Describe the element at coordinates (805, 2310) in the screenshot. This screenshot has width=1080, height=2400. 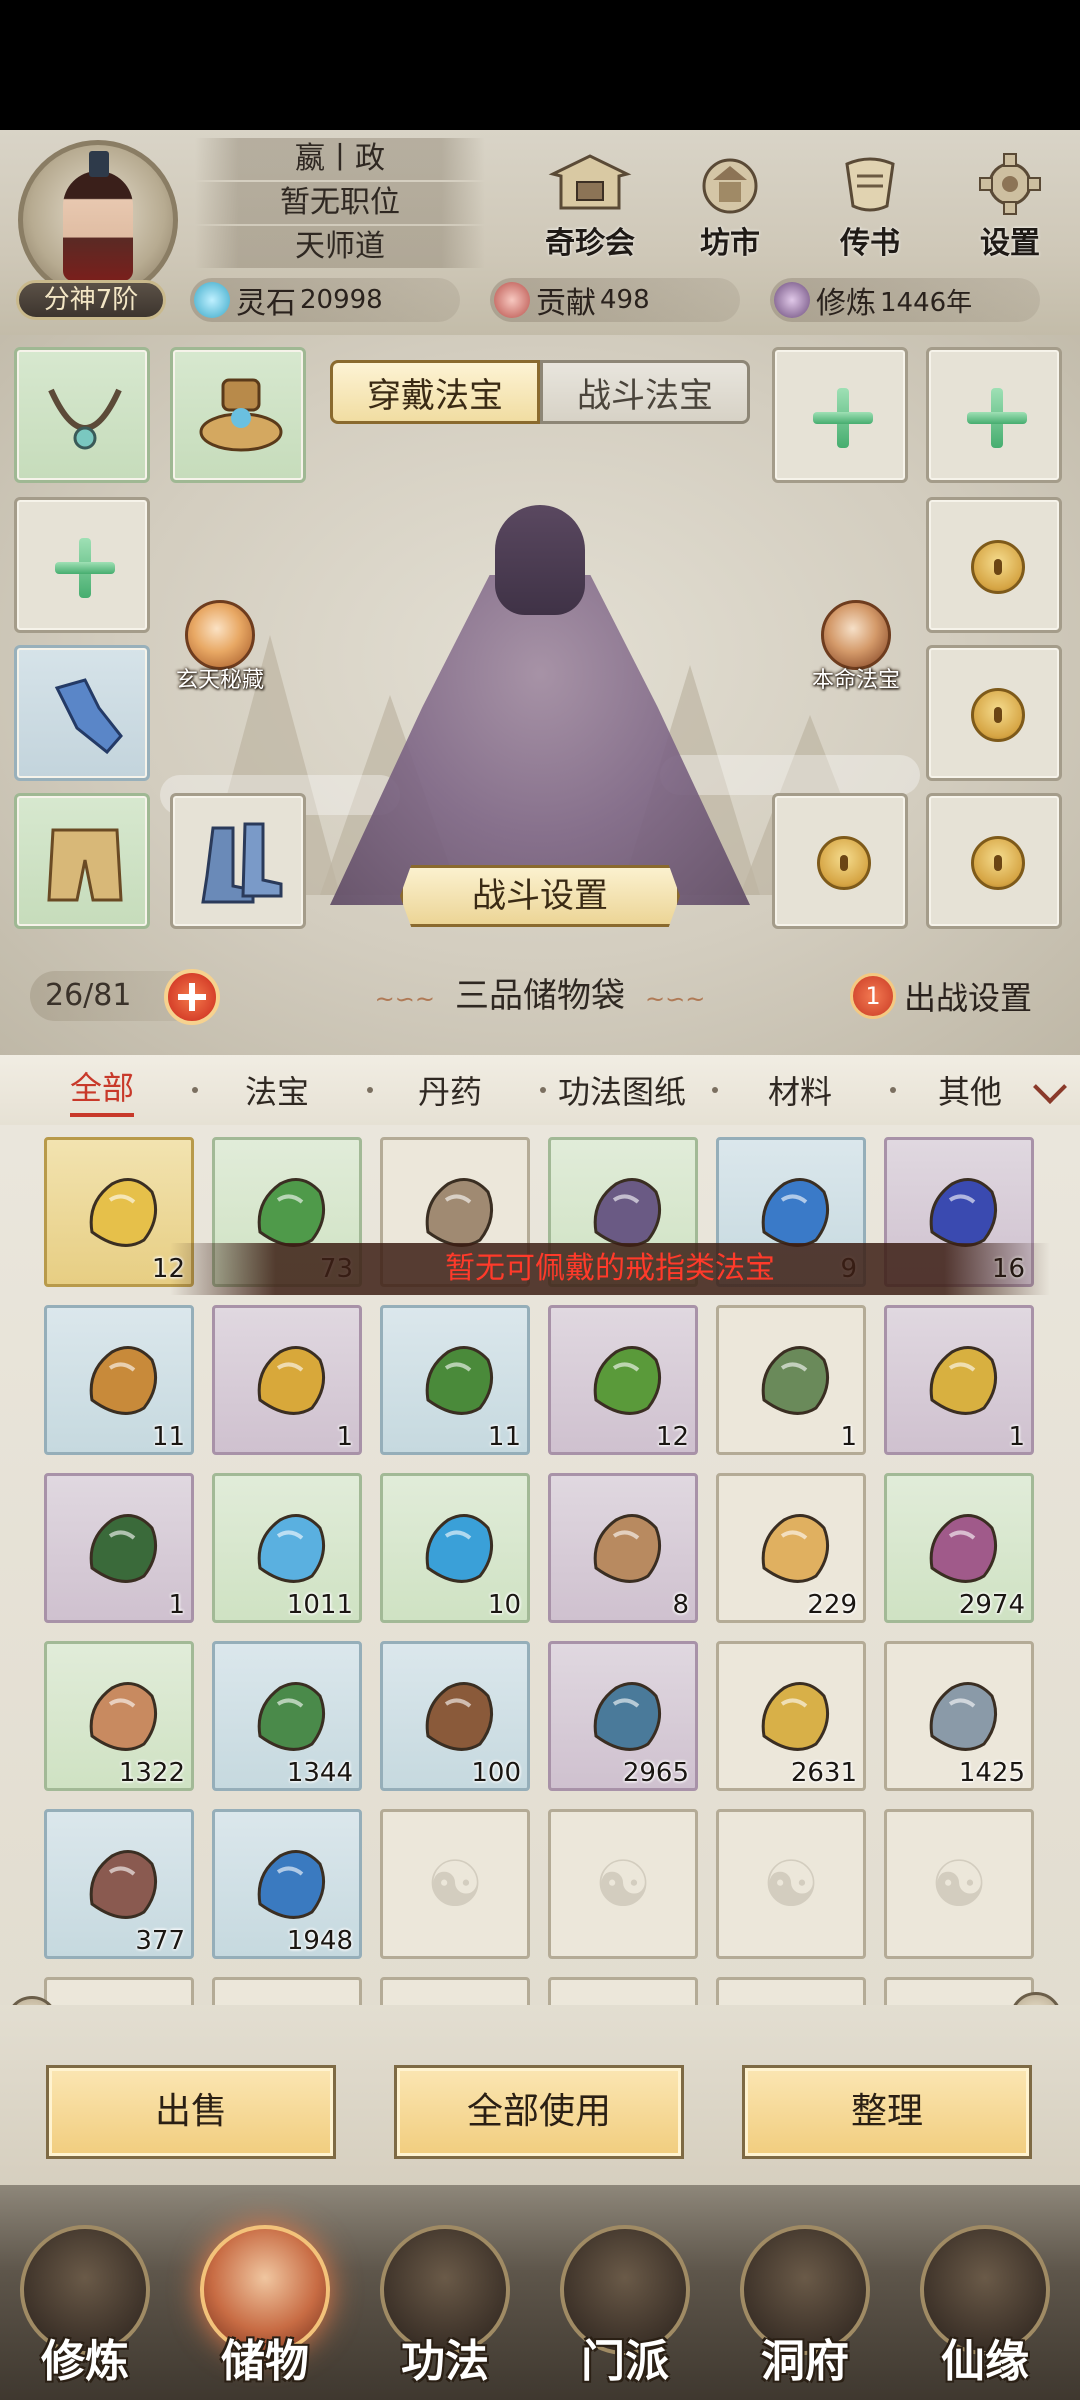
I see `nav-cave-abode: 洞府` at that location.